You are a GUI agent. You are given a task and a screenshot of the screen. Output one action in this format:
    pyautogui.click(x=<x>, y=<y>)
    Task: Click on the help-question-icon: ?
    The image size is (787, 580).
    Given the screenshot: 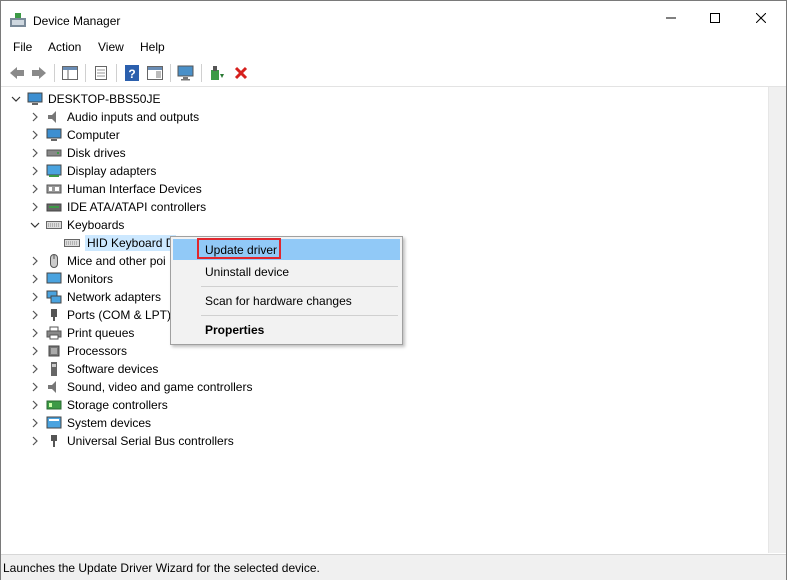 What is the action you would take?
    pyautogui.click(x=132, y=73)
    